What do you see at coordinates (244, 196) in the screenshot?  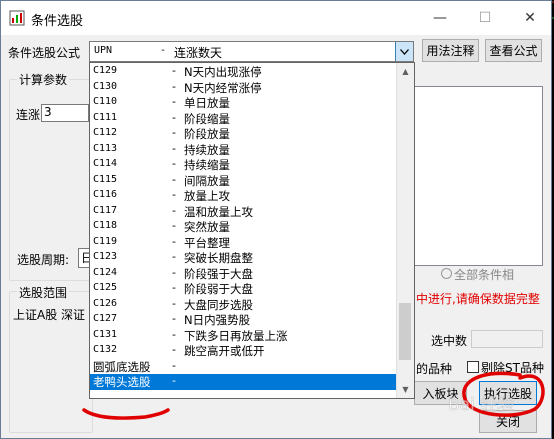 I see `dropdown-item: C116 - 放量上攻` at bounding box center [244, 196].